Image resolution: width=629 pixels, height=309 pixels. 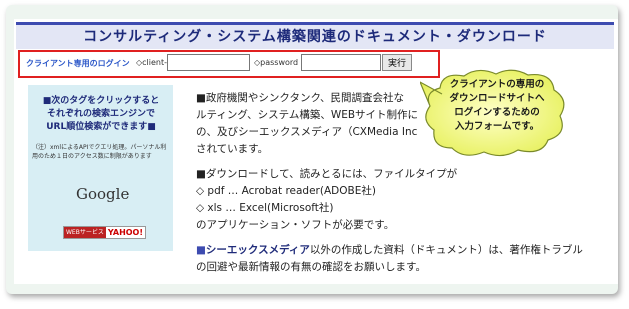 I want to click on yahoo-badge-left: WEBサービス, so click(x=85, y=232).